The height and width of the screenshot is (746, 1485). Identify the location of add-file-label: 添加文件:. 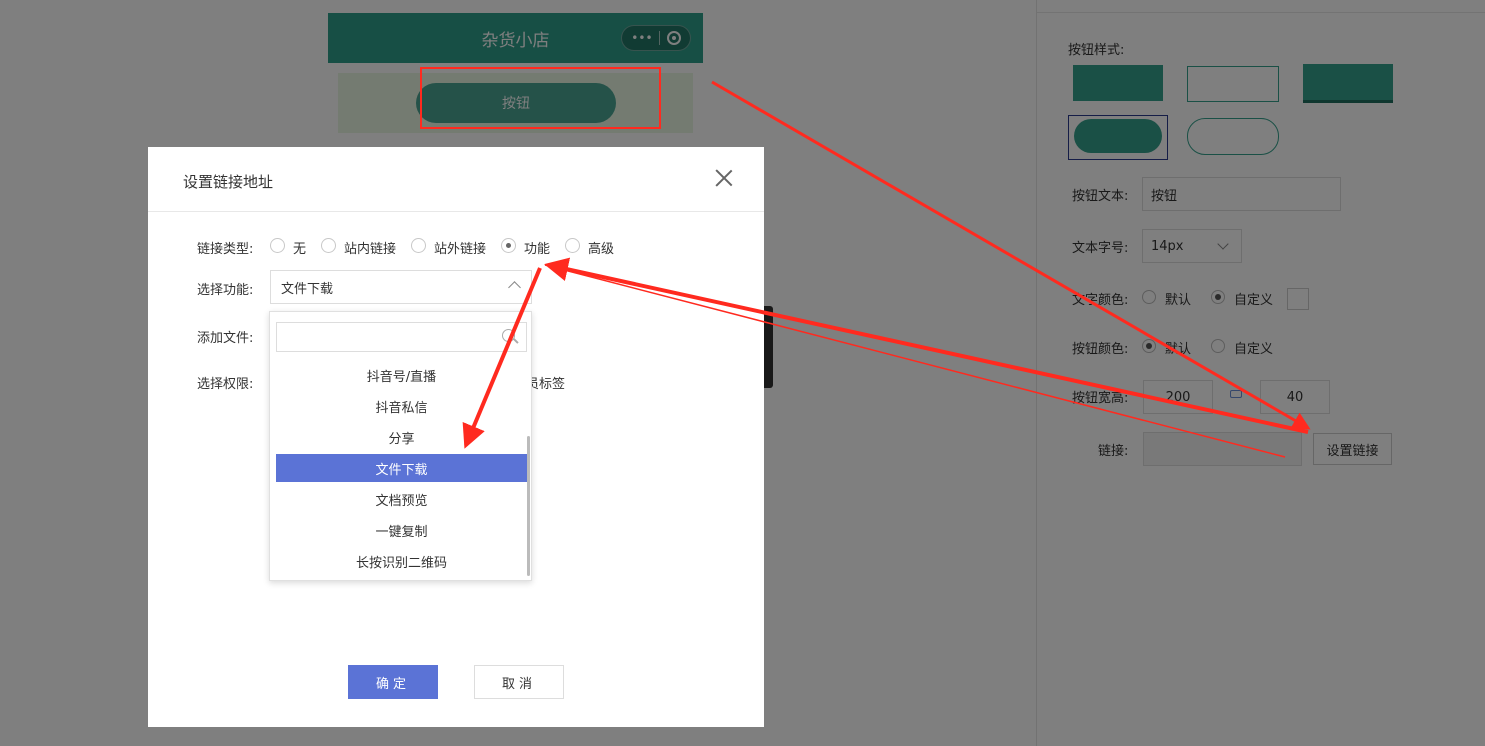
(225, 338).